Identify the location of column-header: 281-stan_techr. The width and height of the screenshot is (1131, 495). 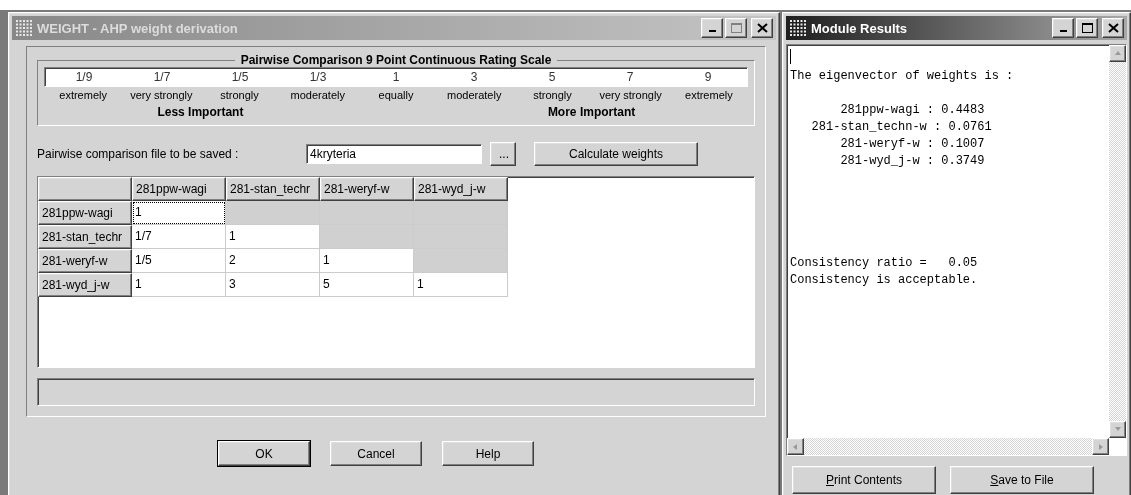
(273, 189).